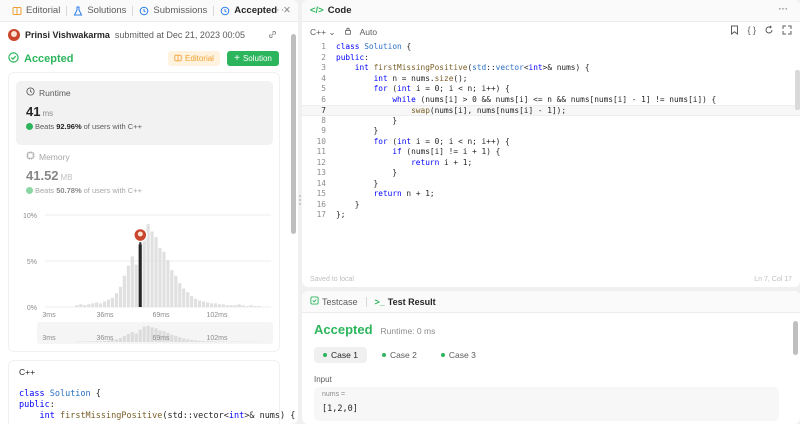 This screenshot has height=424, width=800. What do you see at coordinates (55, 92) in the screenshot?
I see `runtime-label: Runtime` at bounding box center [55, 92].